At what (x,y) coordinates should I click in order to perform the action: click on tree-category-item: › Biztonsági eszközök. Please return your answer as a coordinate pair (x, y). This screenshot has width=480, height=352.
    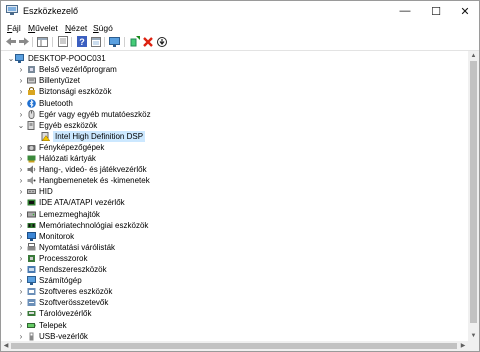
    Looking at the image, I should click on (231, 91).